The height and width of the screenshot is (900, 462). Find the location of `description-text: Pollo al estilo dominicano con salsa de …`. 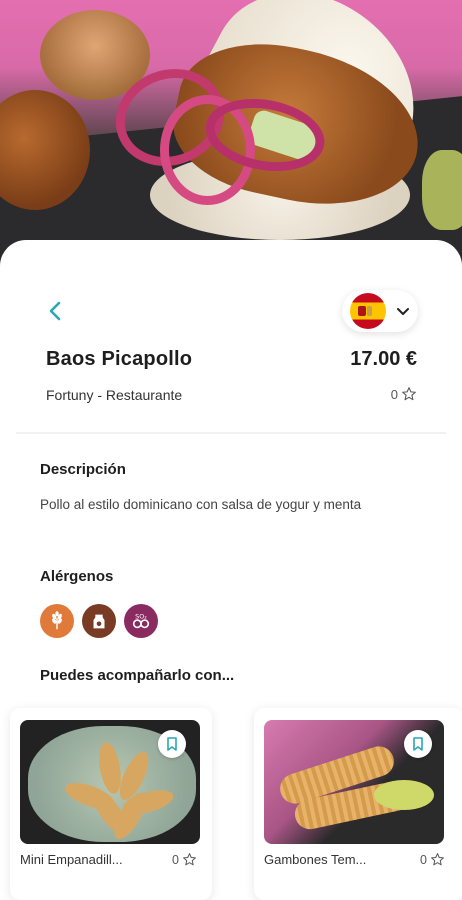

description-text: Pollo al estilo dominicano con salsa de … is located at coordinates (201, 504).